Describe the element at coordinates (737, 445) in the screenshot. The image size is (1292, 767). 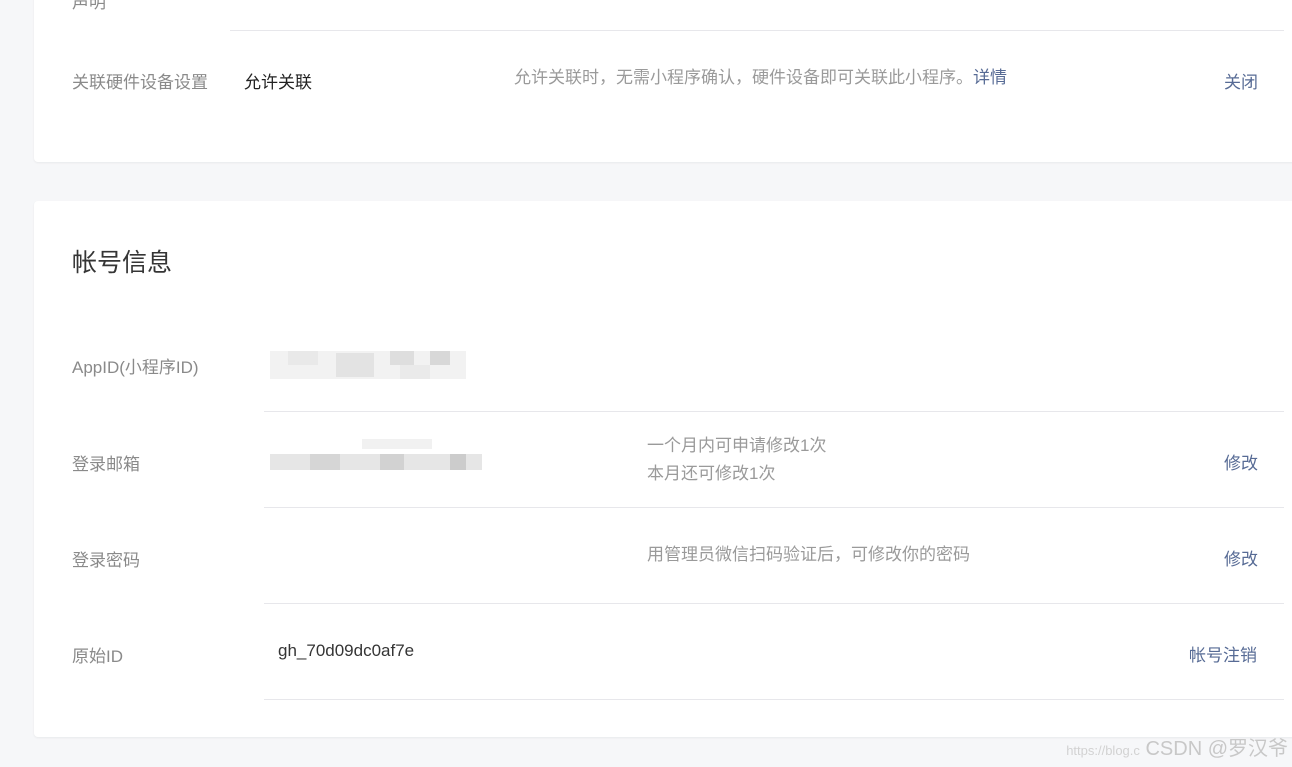
I see `email-change-note-line1: 一个月内可申请修改1次` at that location.